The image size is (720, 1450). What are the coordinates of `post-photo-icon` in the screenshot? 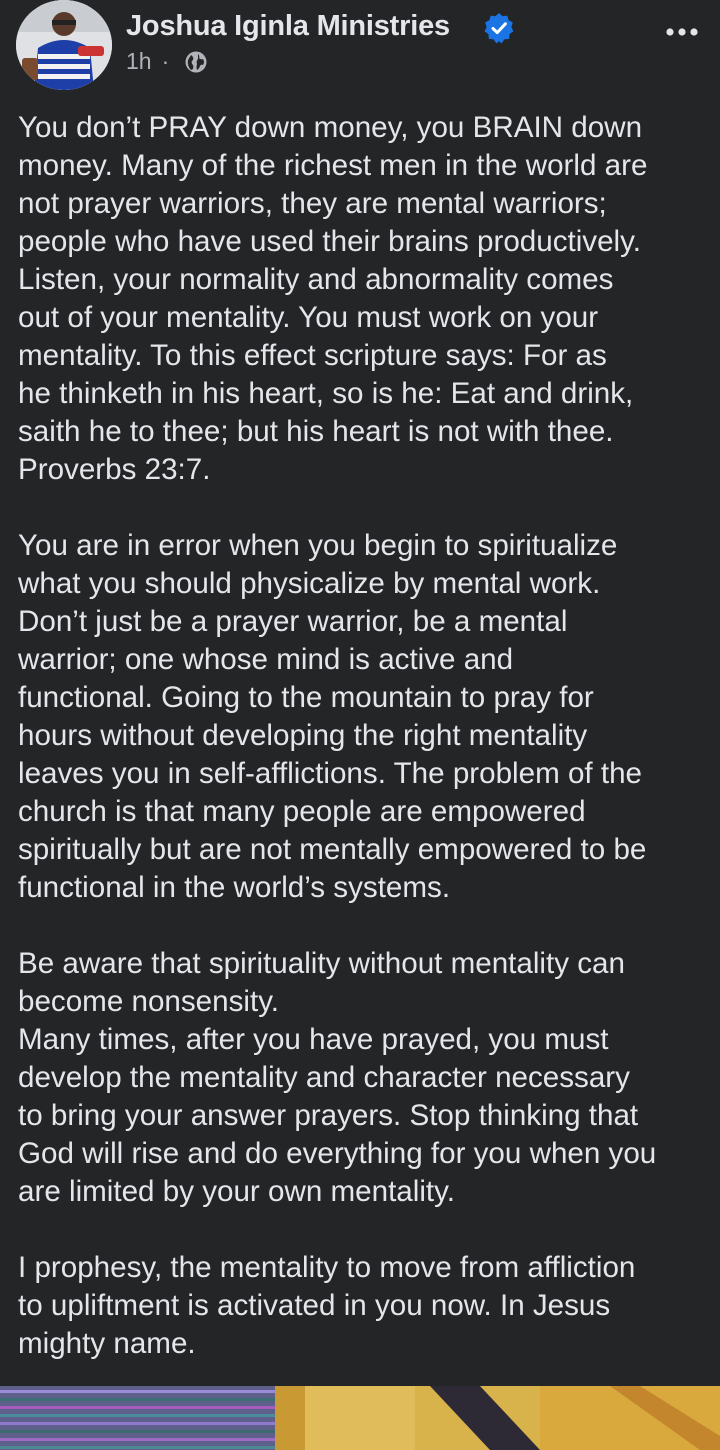 It's located at (360, 1418).